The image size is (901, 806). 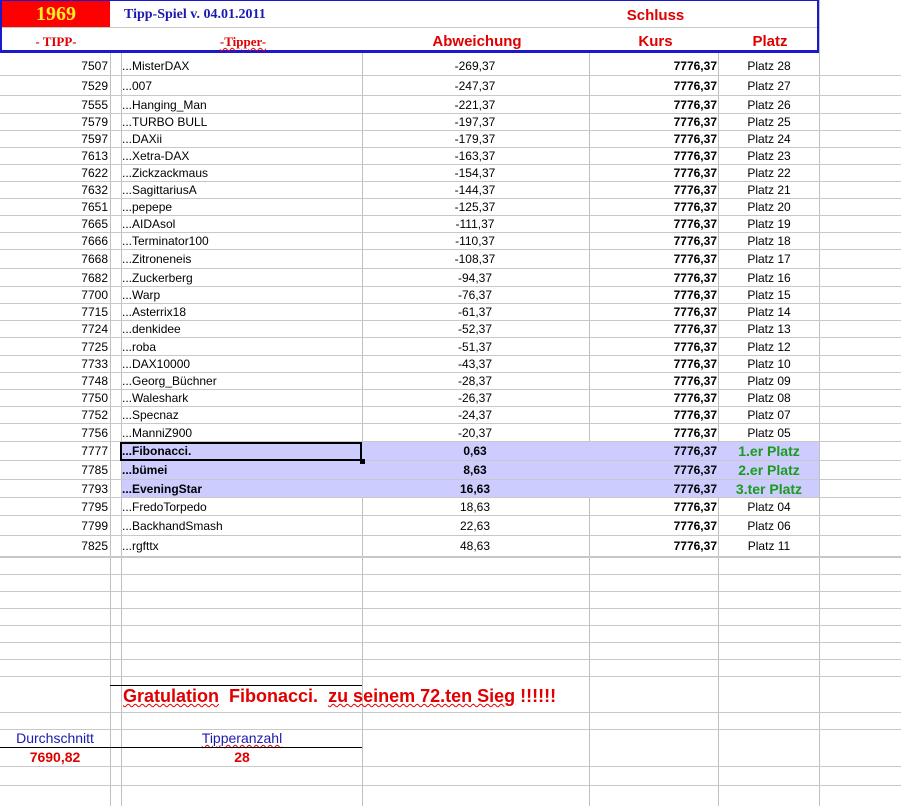 What do you see at coordinates (475, 224) in the screenshot?
I see `abweichung-cell: -111,37` at bounding box center [475, 224].